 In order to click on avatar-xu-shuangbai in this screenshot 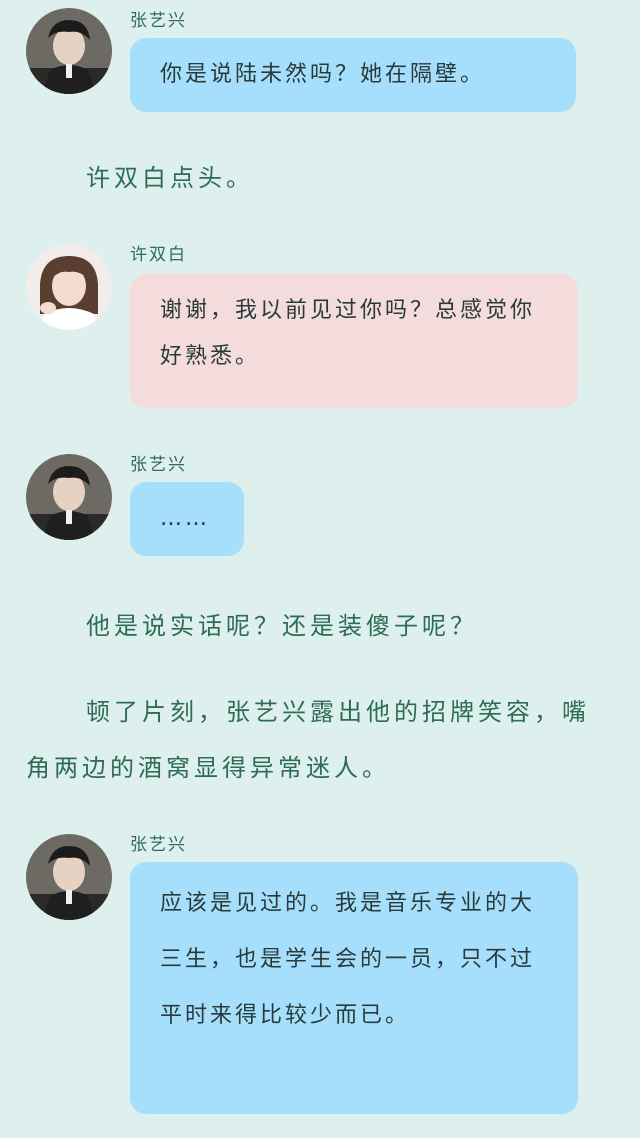, I will do `click(69, 287)`.